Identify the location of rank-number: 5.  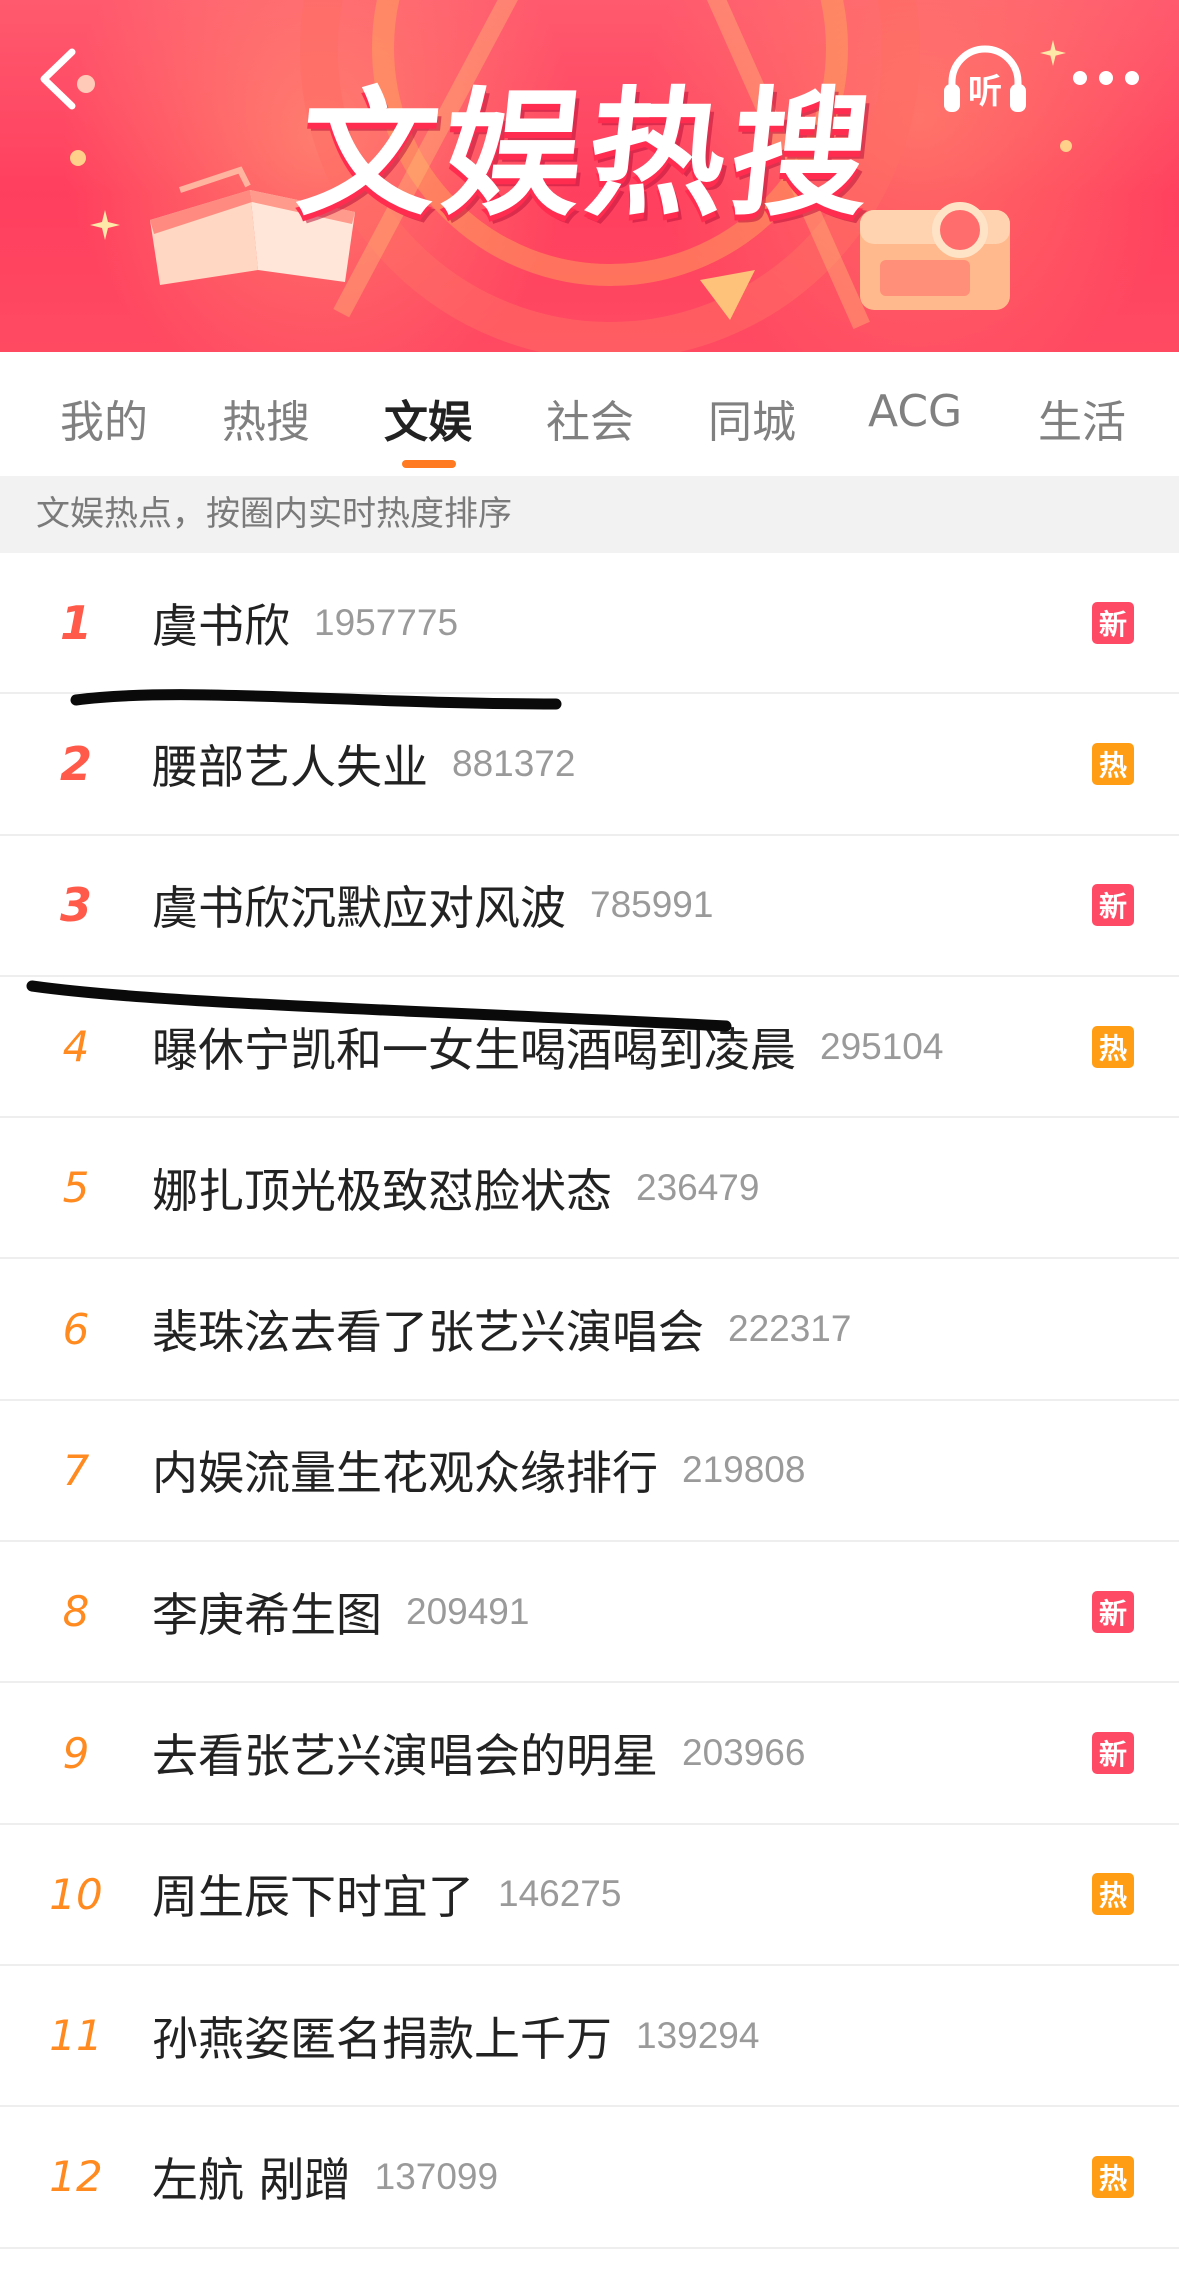
(76, 1188).